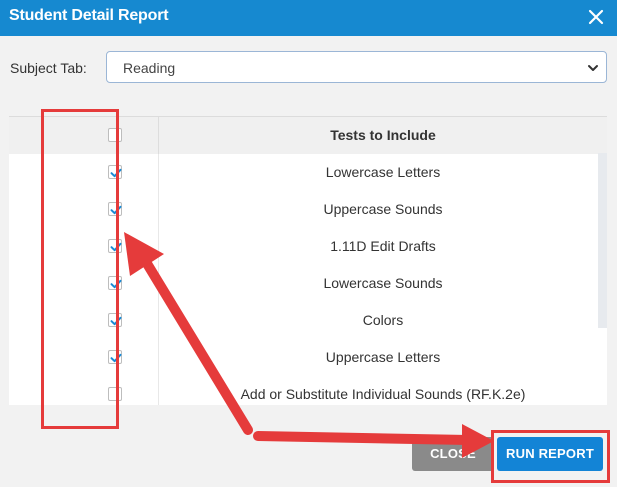 The image size is (617, 487). What do you see at coordinates (304, 173) in the screenshot?
I see `table-row: Lowercase Letters` at bounding box center [304, 173].